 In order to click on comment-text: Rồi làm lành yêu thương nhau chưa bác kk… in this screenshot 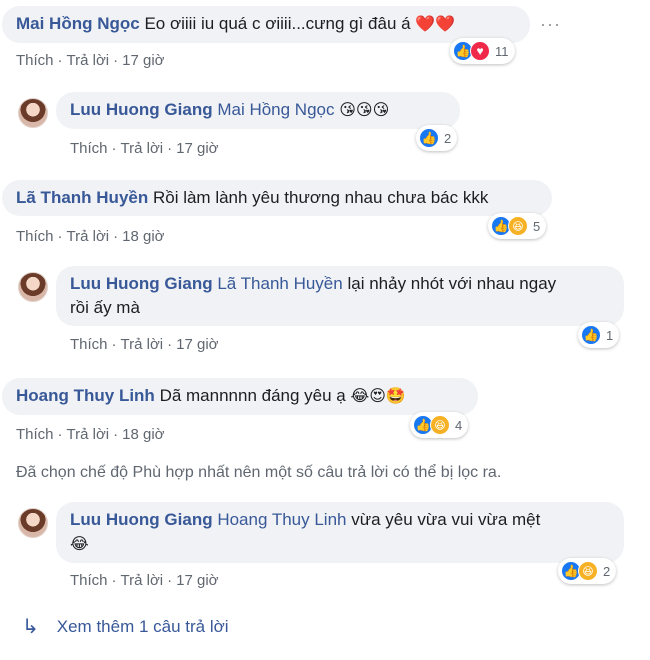, I will do `click(320, 197)`.